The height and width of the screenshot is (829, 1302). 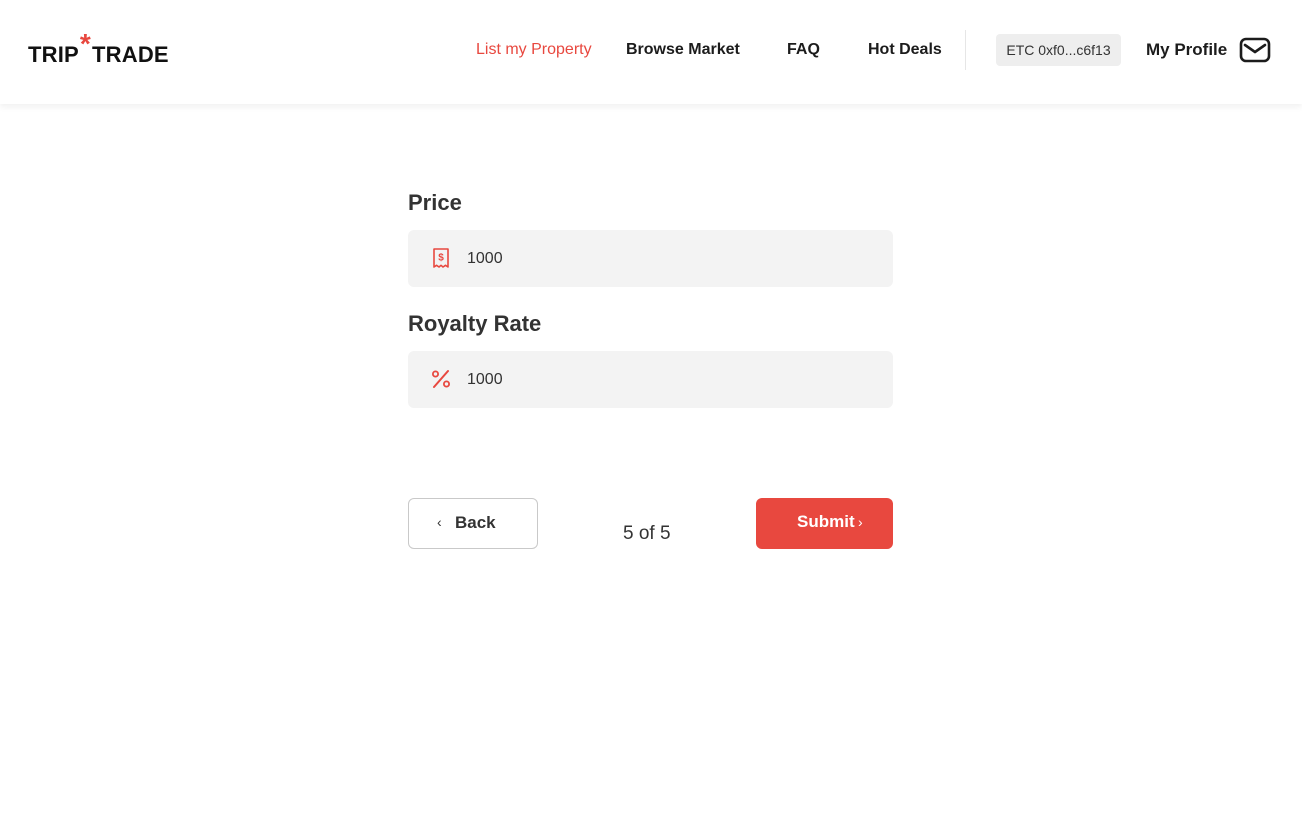 I want to click on step-indicator: 5 of 5, so click(x=647, y=533).